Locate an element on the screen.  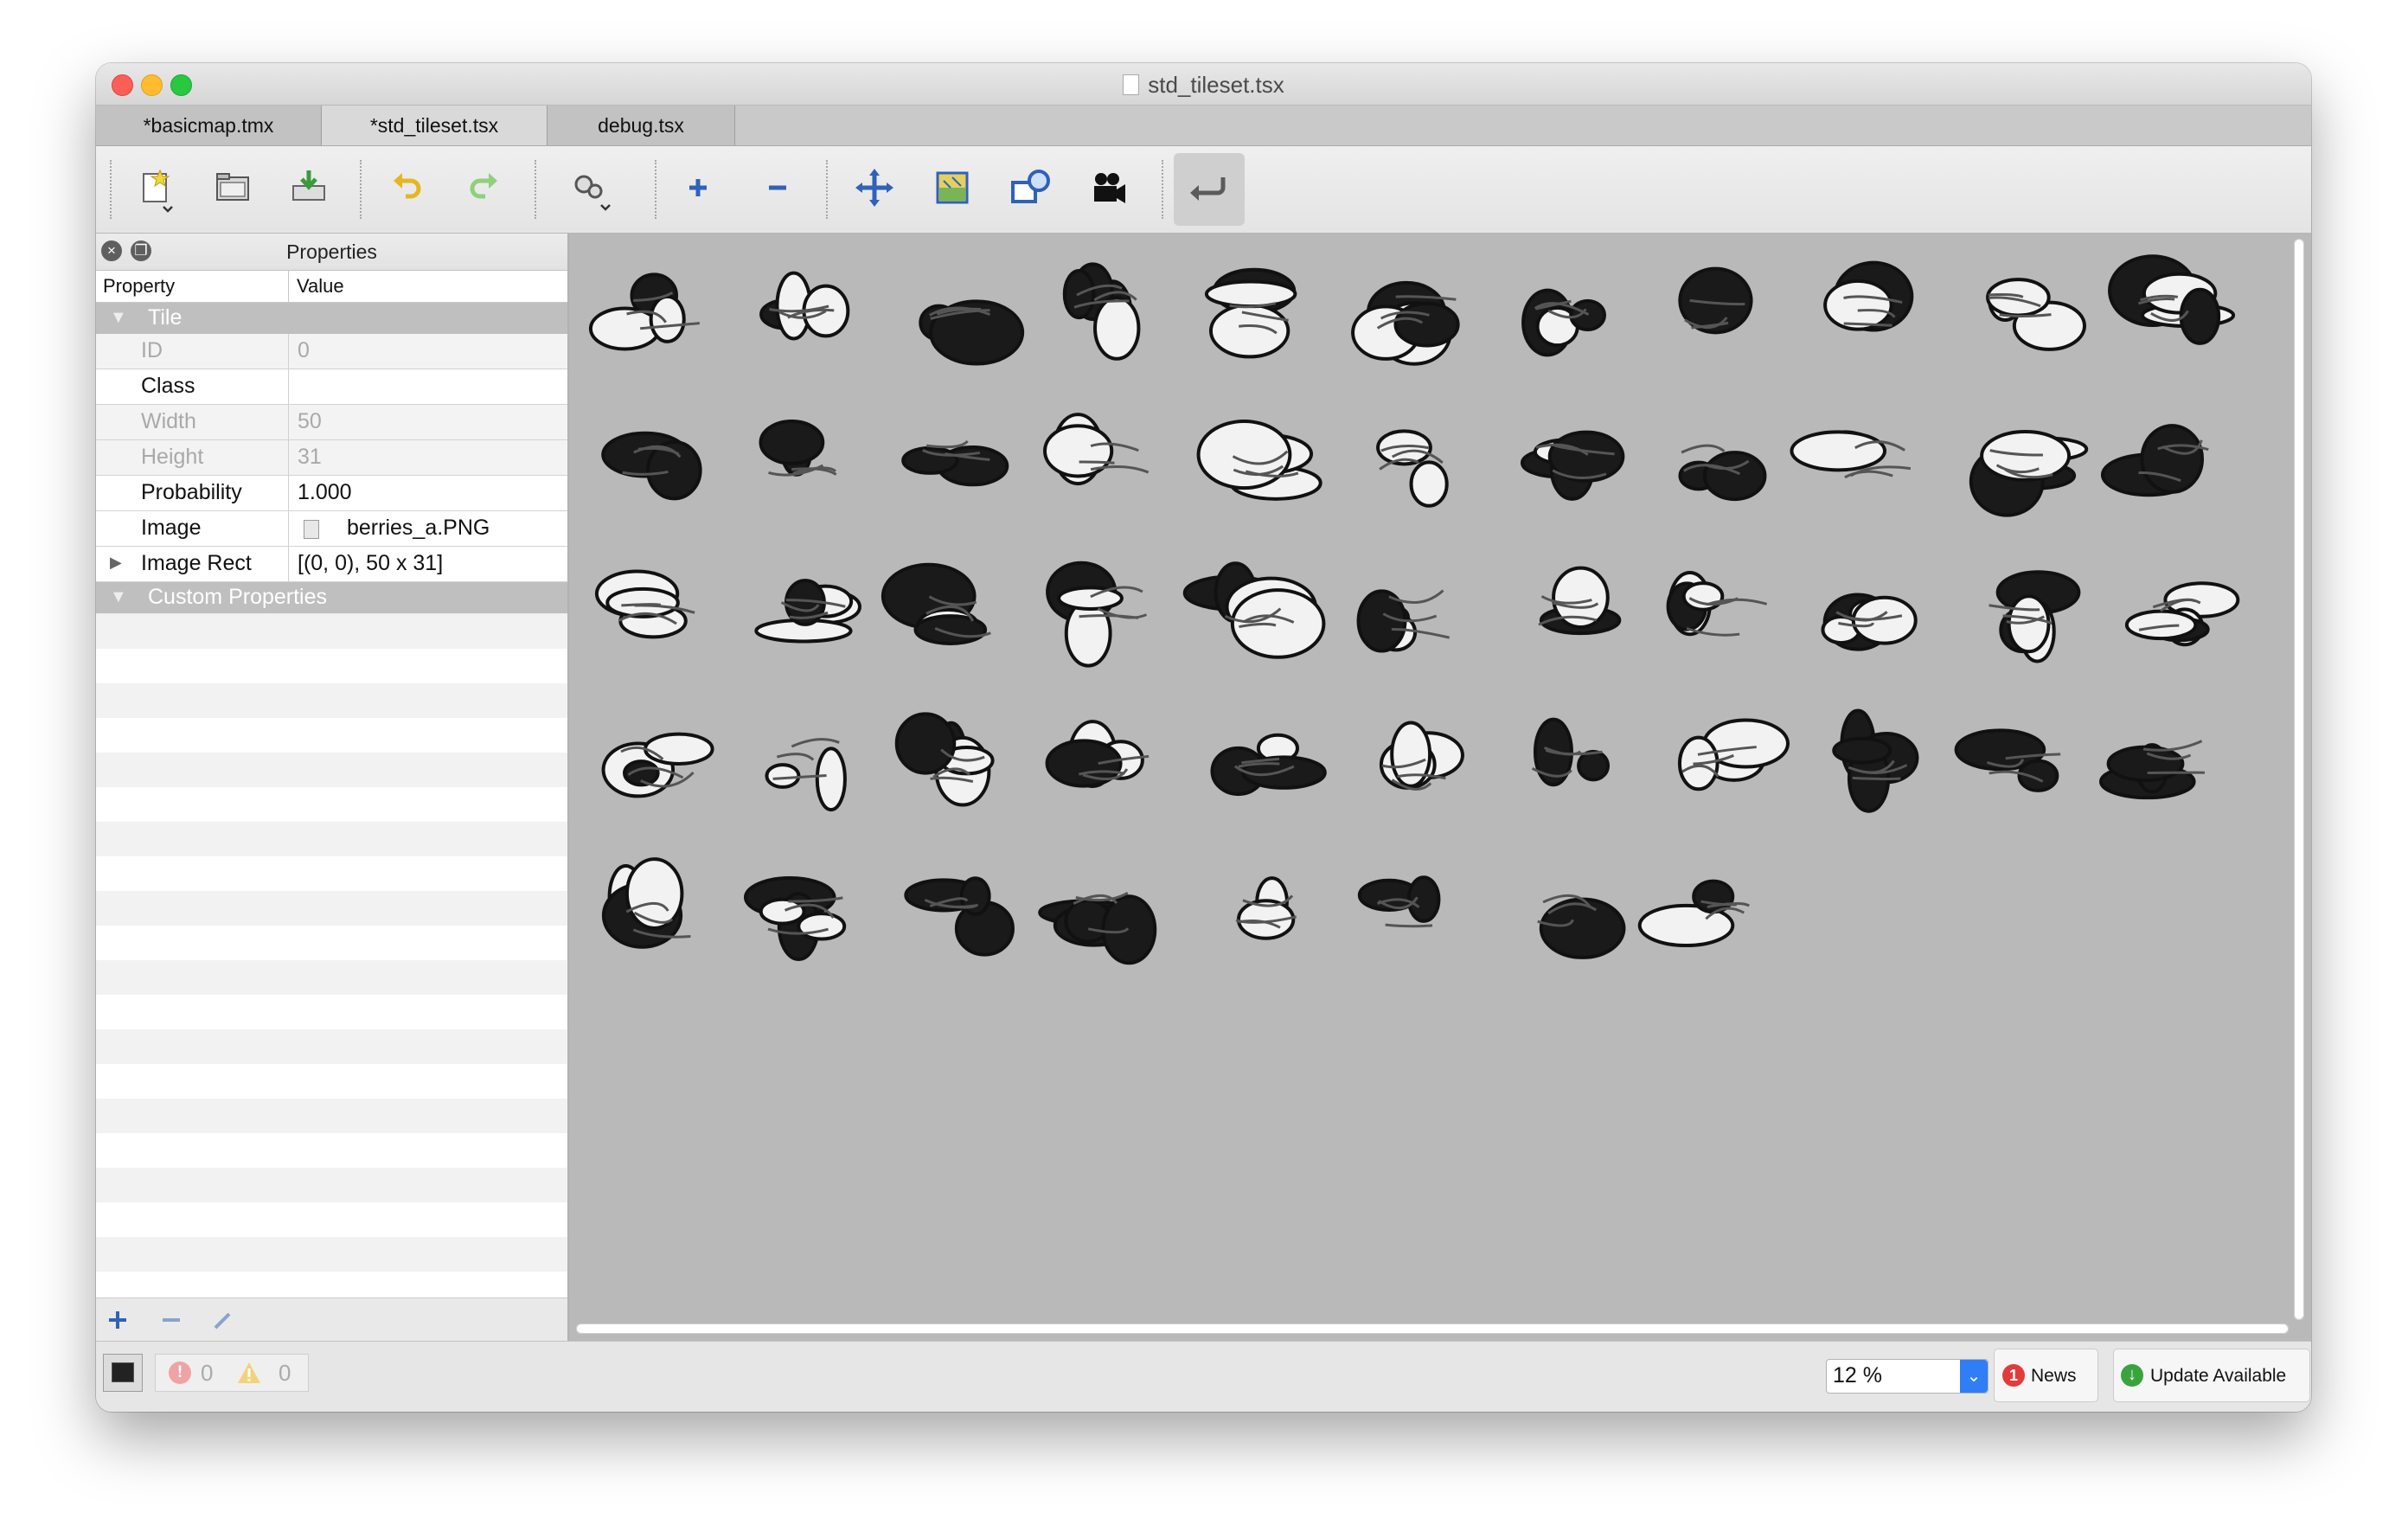
property-value: 1.000 is located at coordinates (325, 492).